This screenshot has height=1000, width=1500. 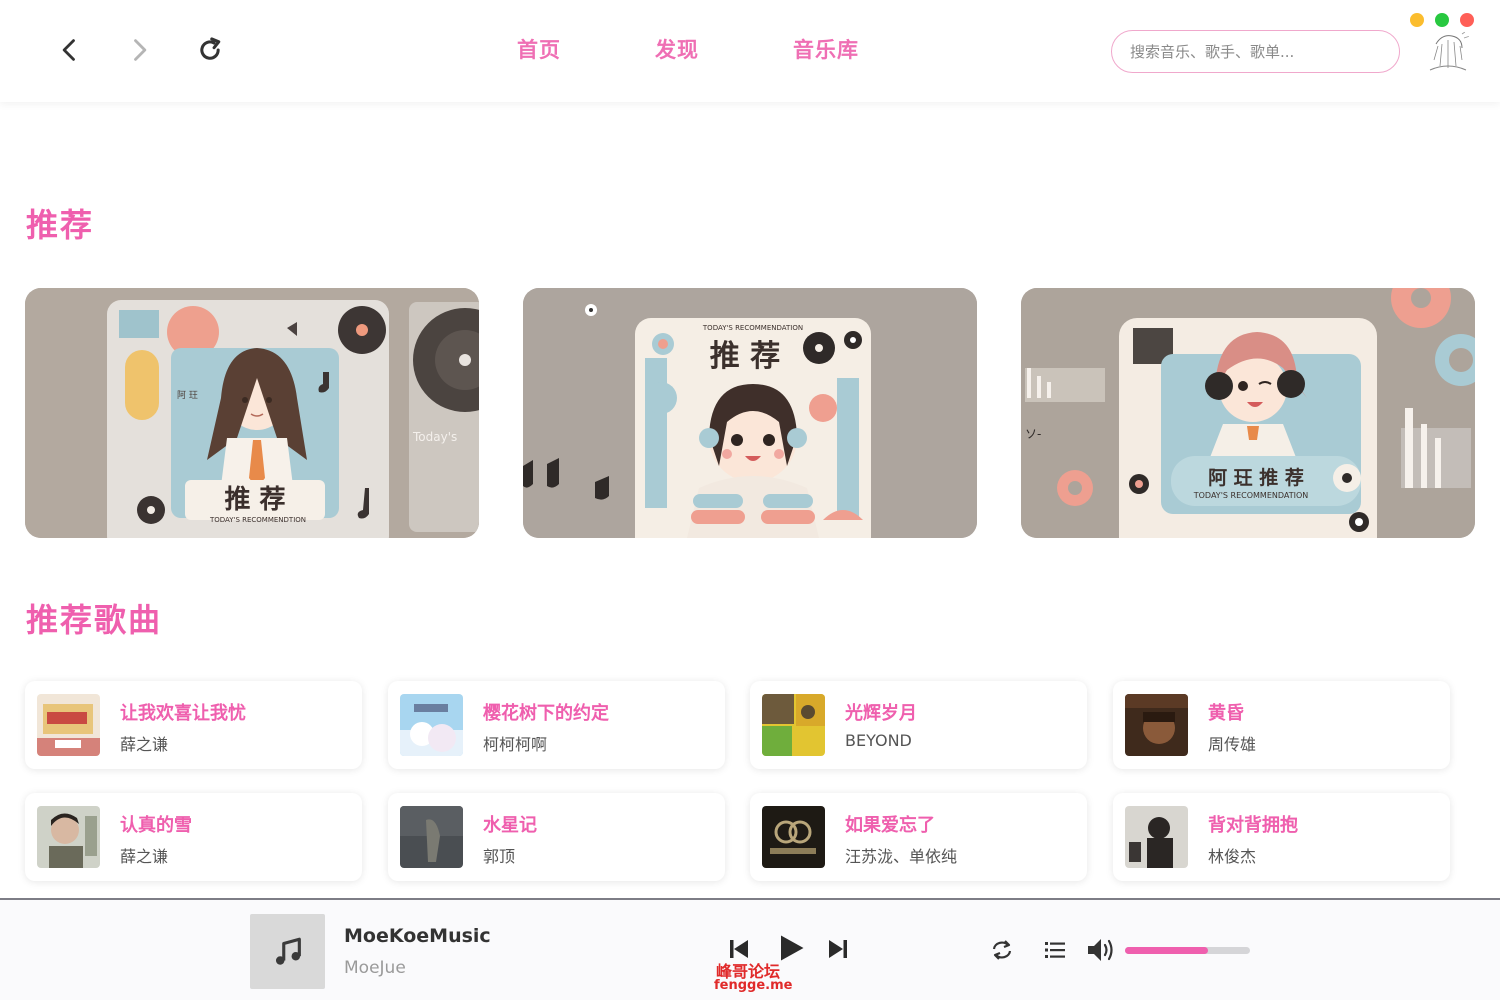 What do you see at coordinates (515, 744) in the screenshot?
I see `song-artist: 柯柯柯啊` at bounding box center [515, 744].